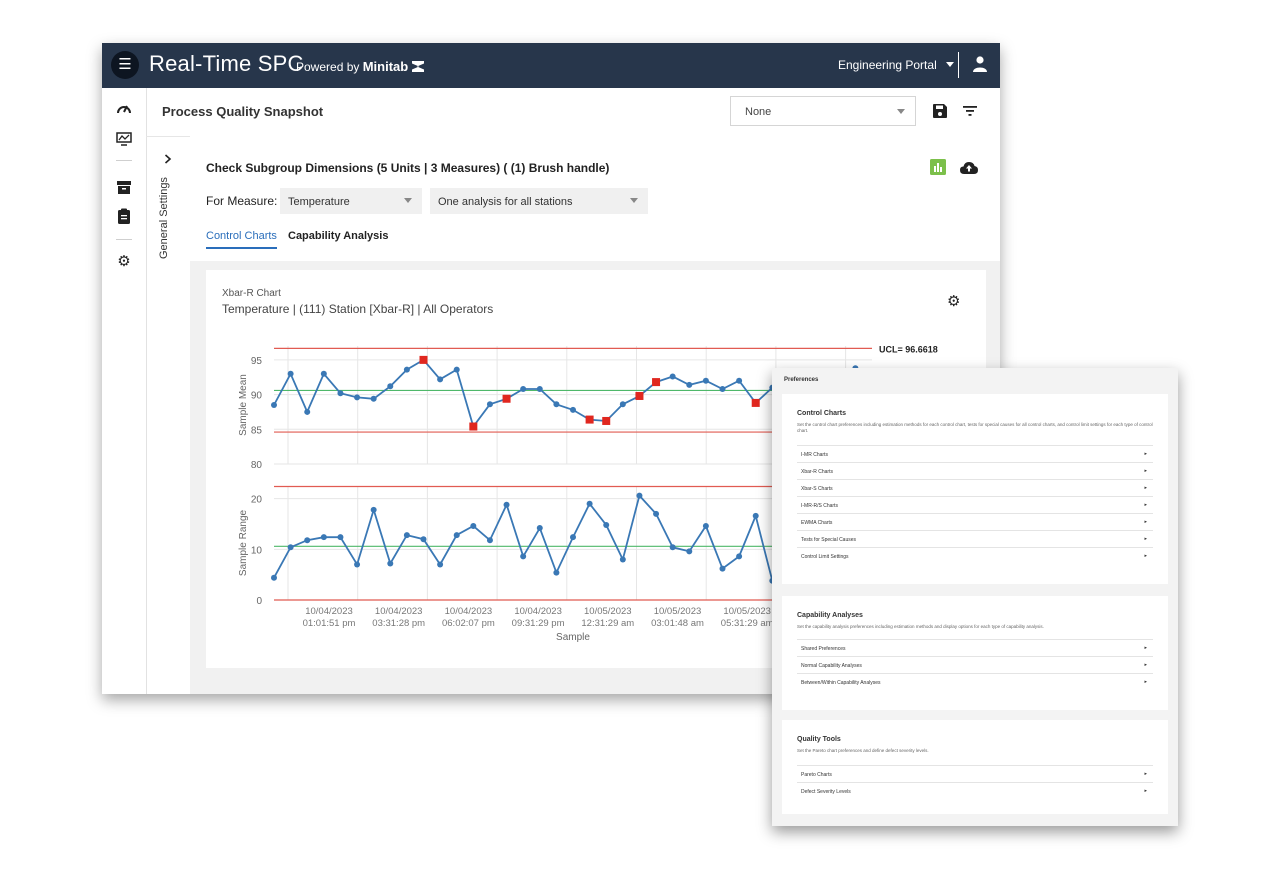  Describe the element at coordinates (242, 201) in the screenshot. I see `measure-label: For Measure:` at that location.